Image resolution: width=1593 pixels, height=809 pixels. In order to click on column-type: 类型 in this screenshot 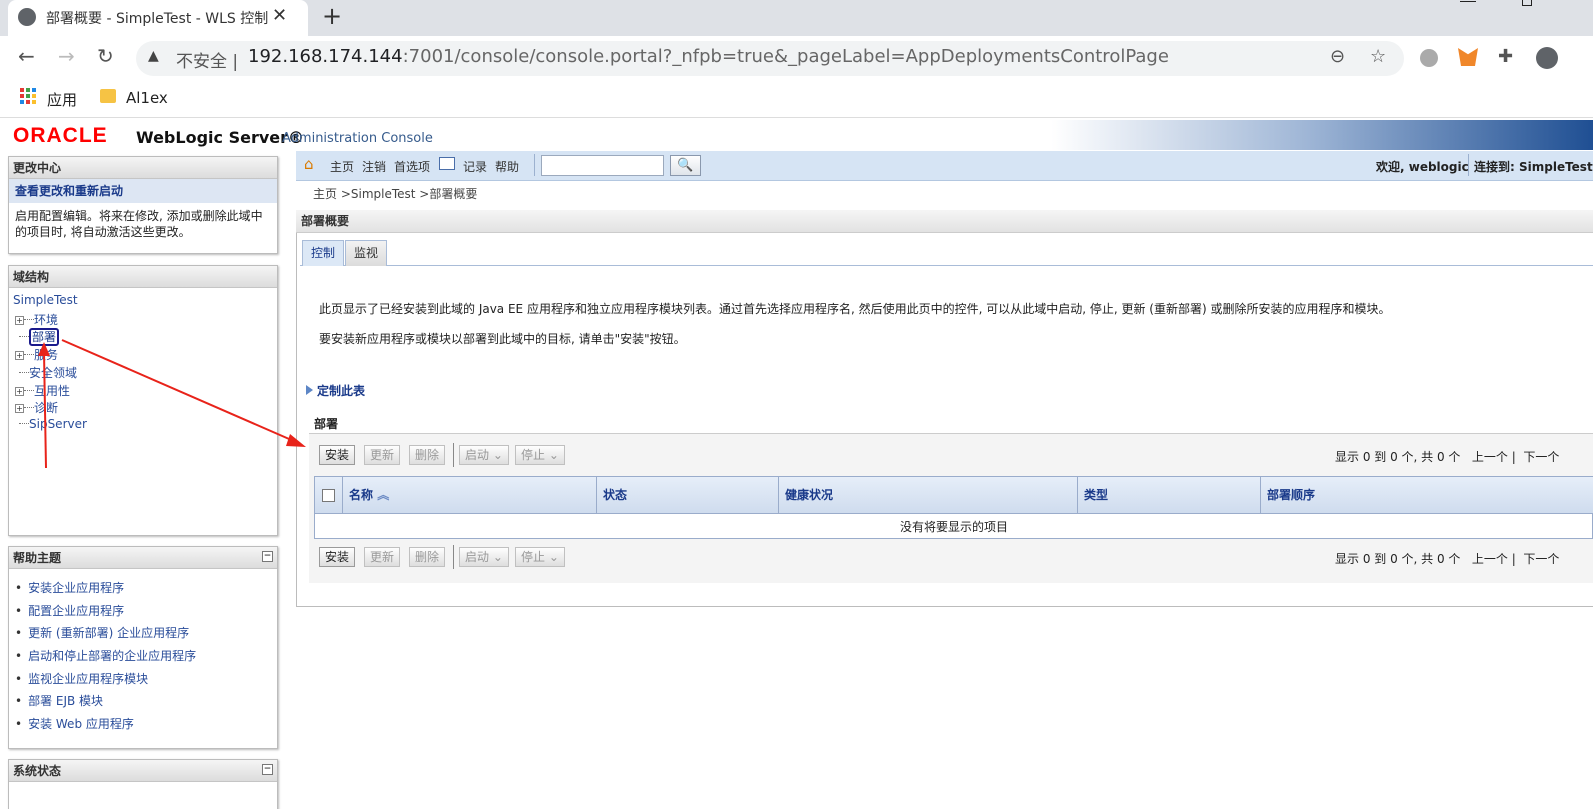, I will do `click(1168, 495)`.